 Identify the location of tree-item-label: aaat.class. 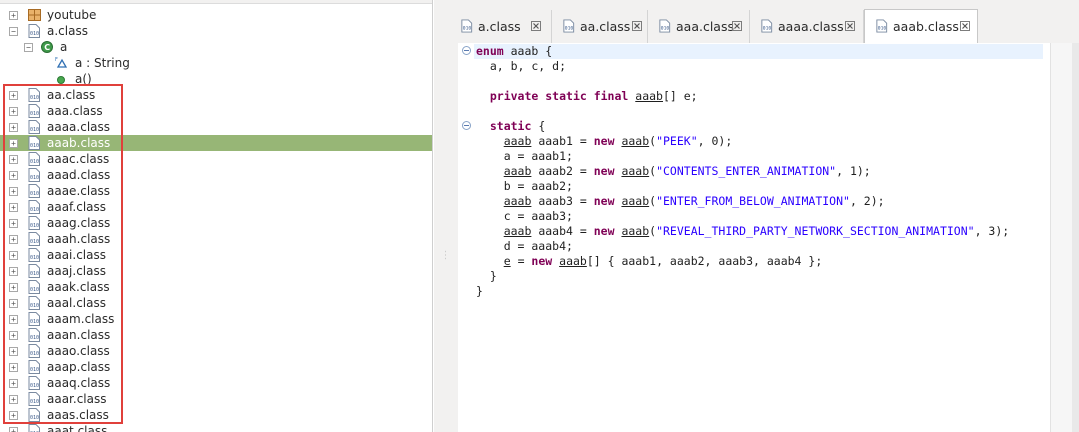
(77, 428).